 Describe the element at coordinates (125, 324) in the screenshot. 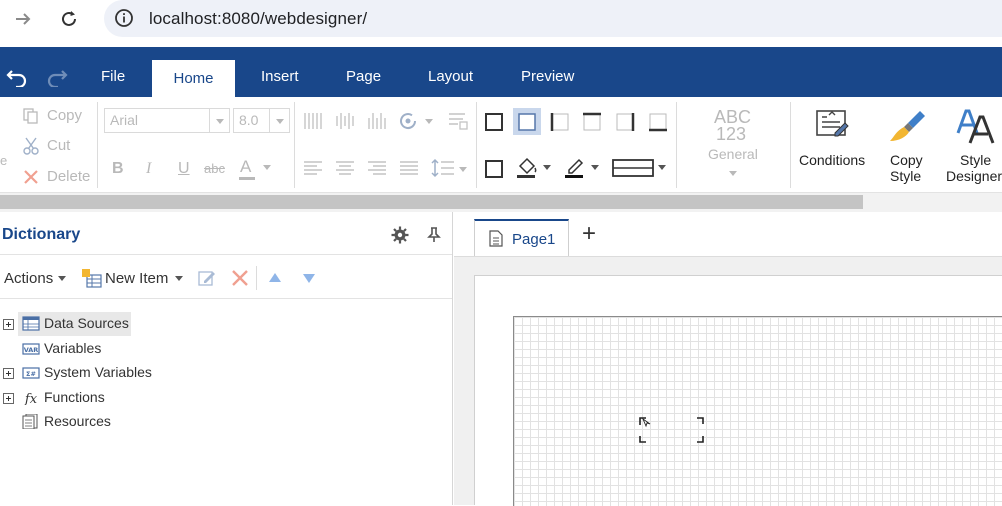

I see `tree-item-data-sources: Data Sources` at that location.